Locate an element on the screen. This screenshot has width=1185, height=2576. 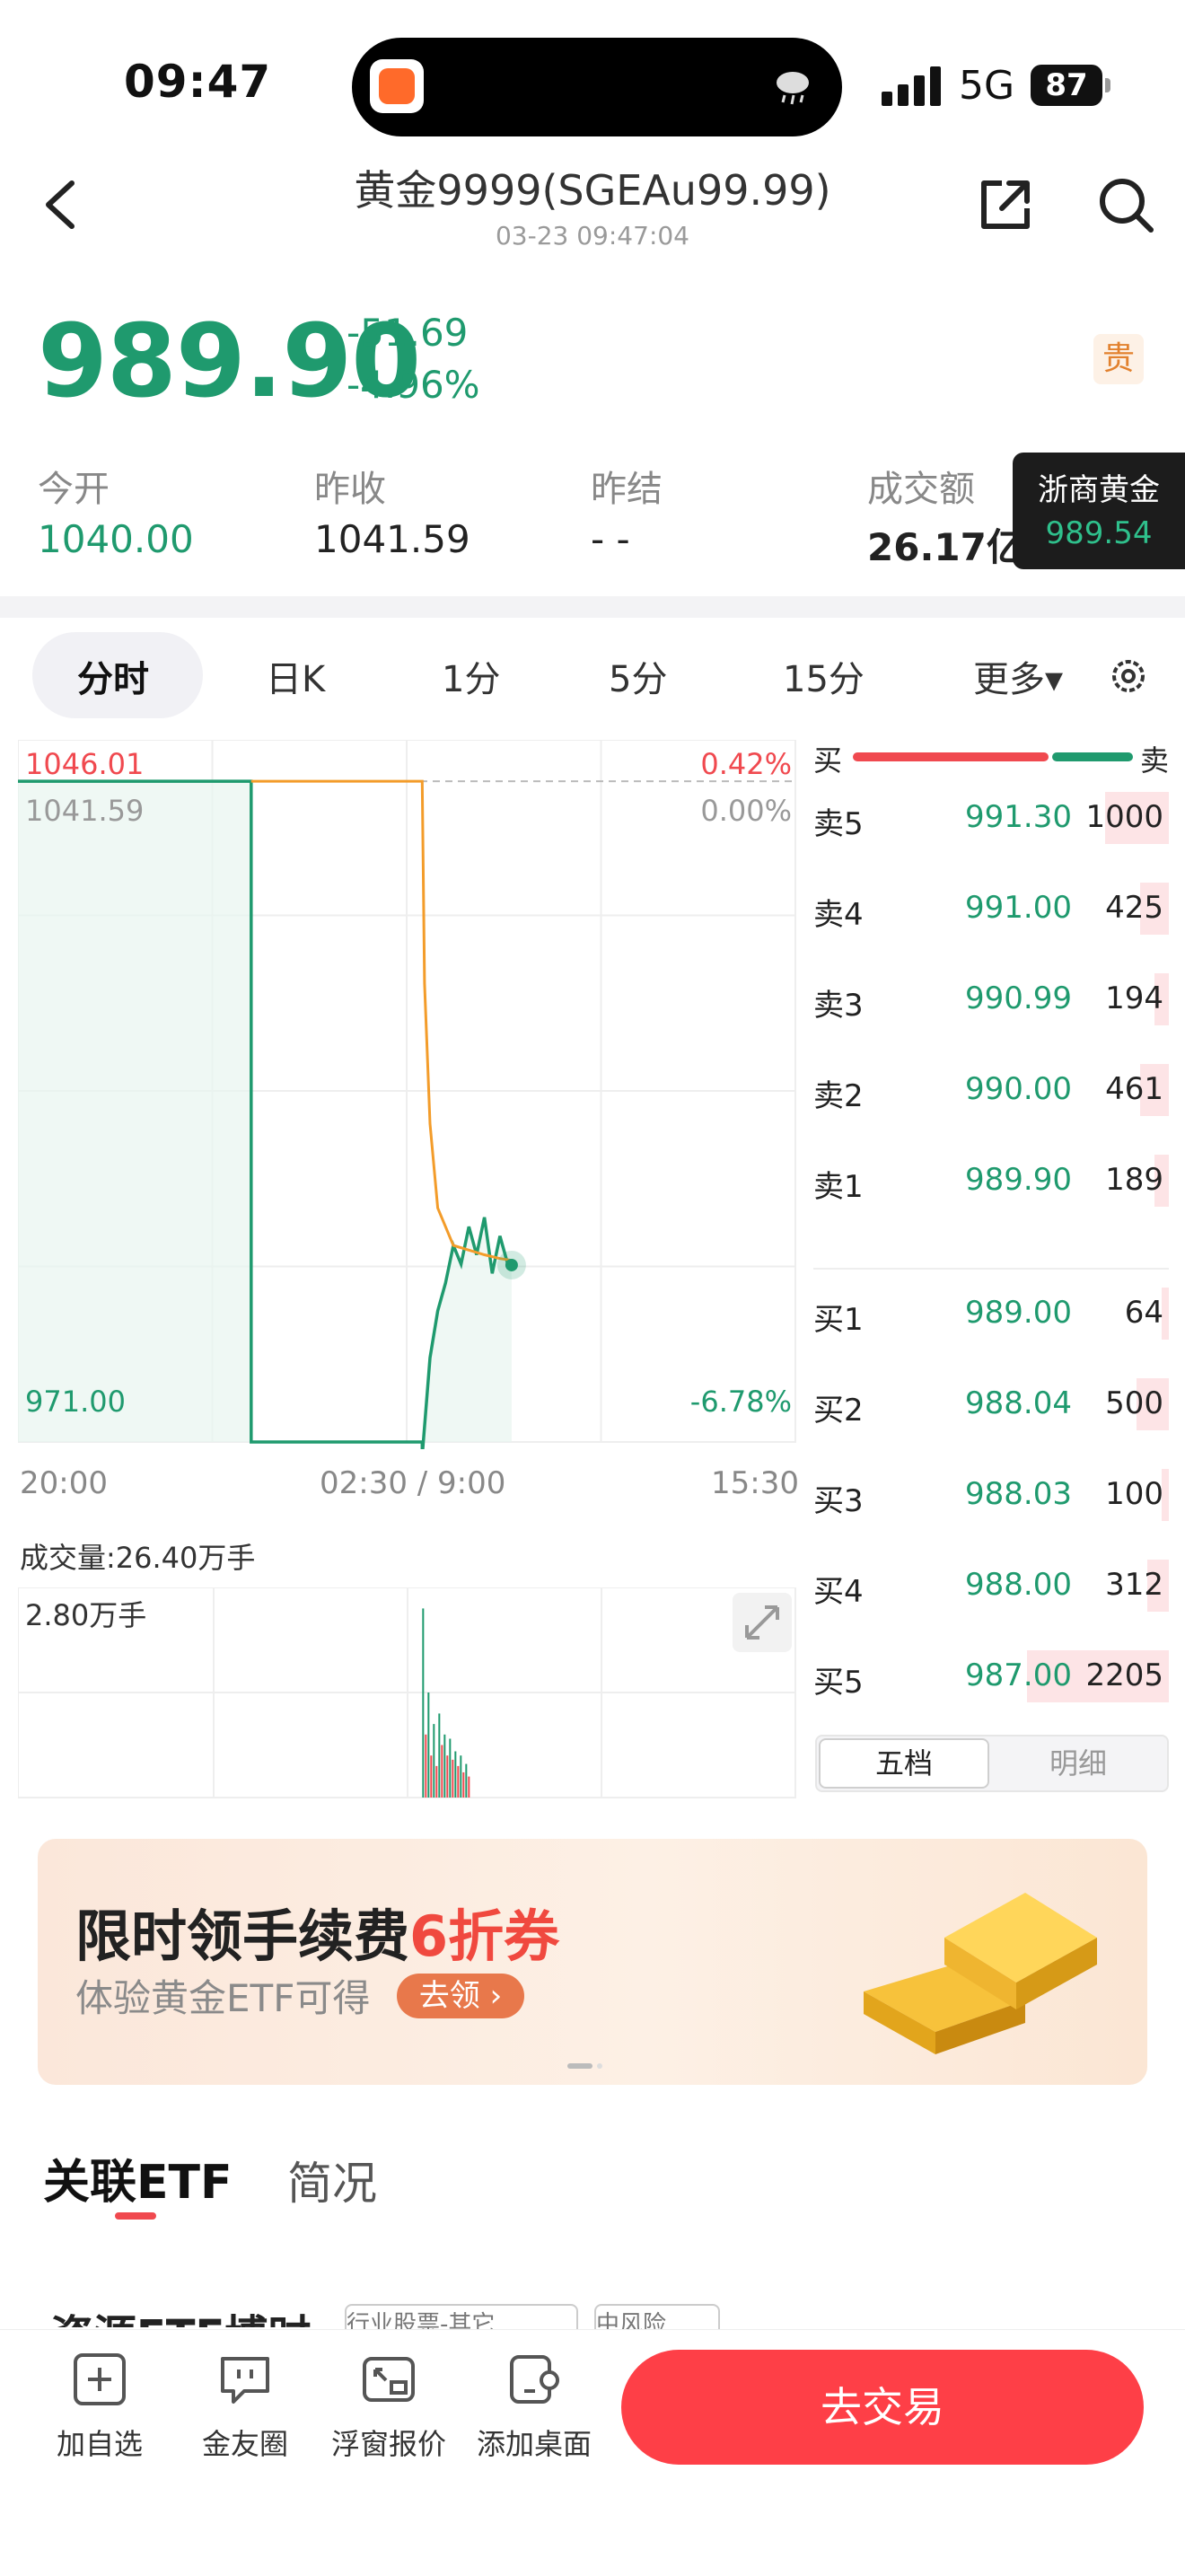
bid-row: 买2 988.04 500 is located at coordinates (991, 1405).